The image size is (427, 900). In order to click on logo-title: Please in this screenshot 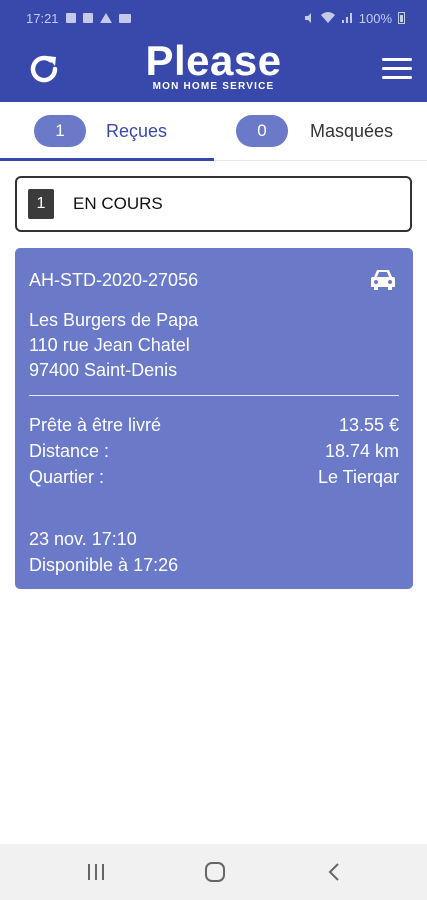, I will do `click(213, 60)`.